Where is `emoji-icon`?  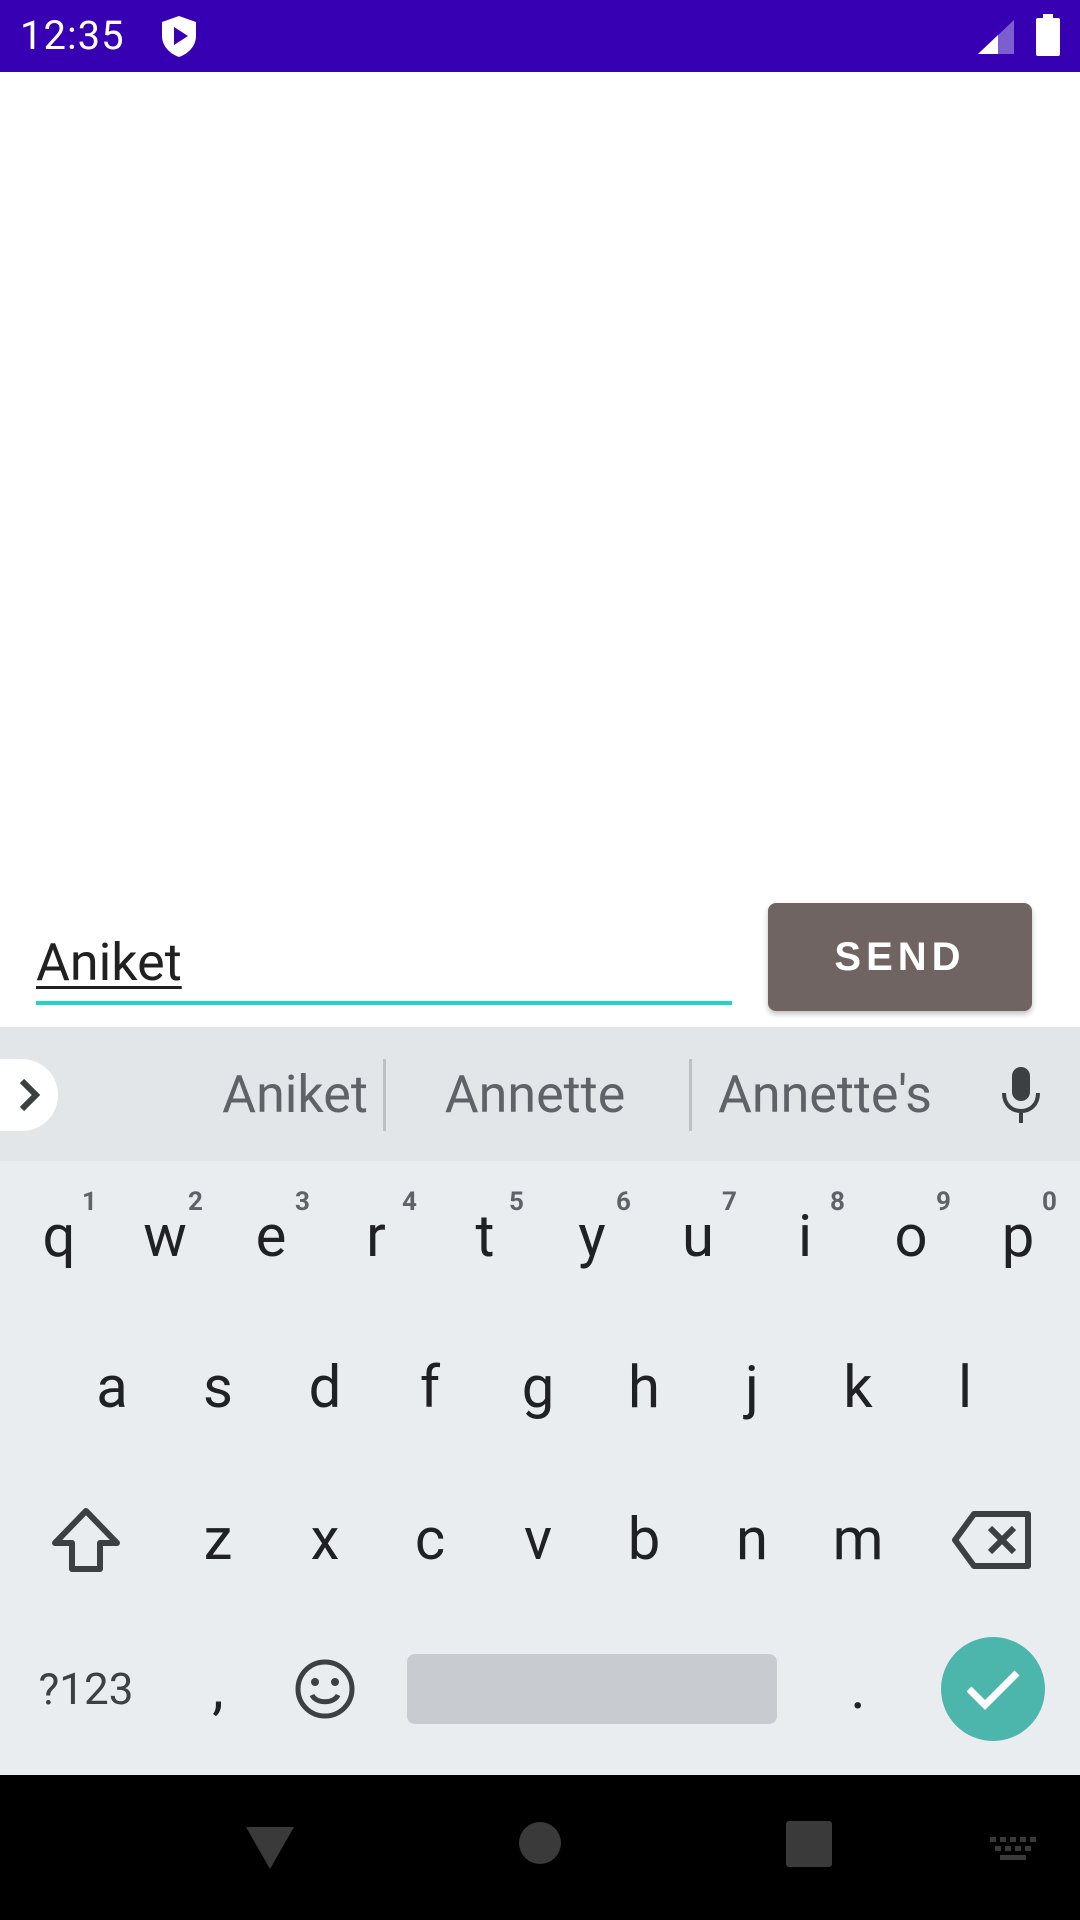
emoji-icon is located at coordinates (325, 1689).